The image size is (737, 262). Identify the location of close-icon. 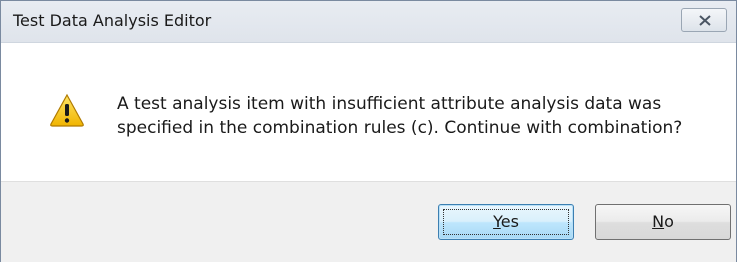
(705, 20).